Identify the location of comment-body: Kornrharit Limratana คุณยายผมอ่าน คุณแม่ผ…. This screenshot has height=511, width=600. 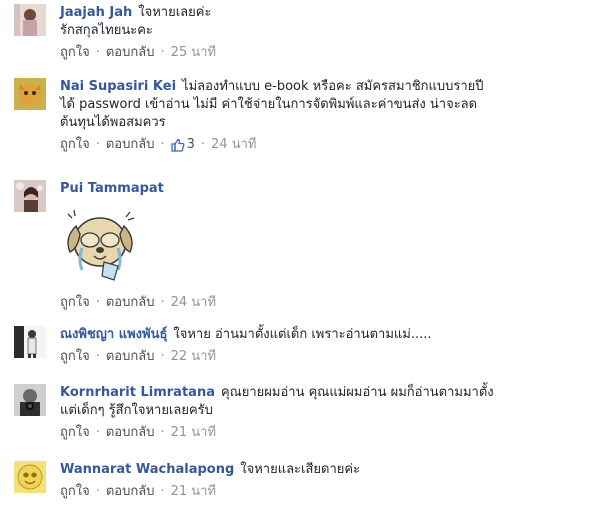
(325, 413).